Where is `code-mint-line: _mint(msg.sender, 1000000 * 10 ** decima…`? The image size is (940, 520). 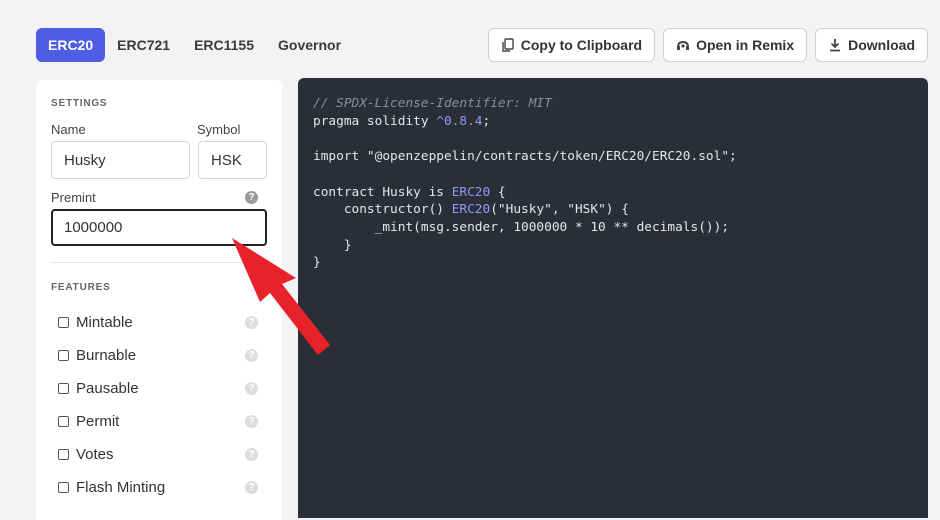
code-mint-line: _mint(msg.sender, 1000000 * 10 ** decima… is located at coordinates (521, 227).